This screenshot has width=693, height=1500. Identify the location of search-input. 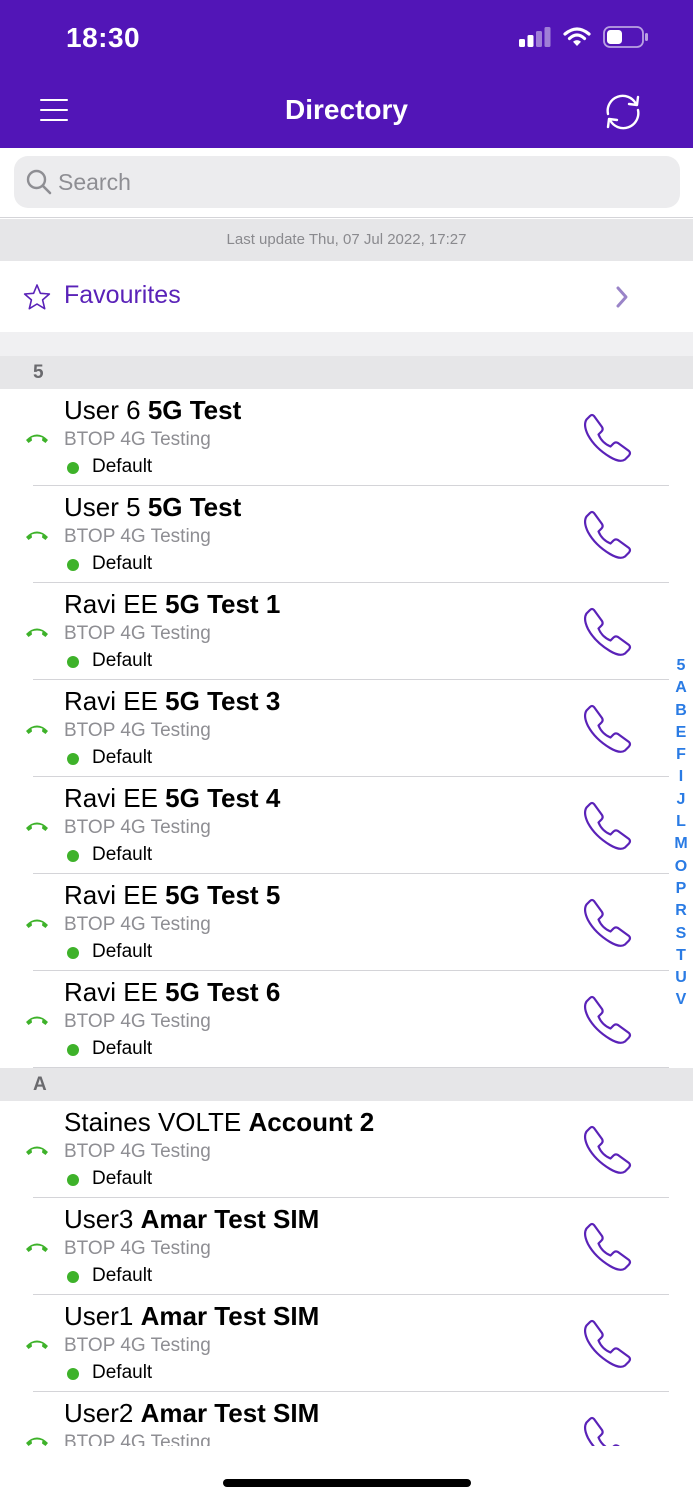
(358, 182).